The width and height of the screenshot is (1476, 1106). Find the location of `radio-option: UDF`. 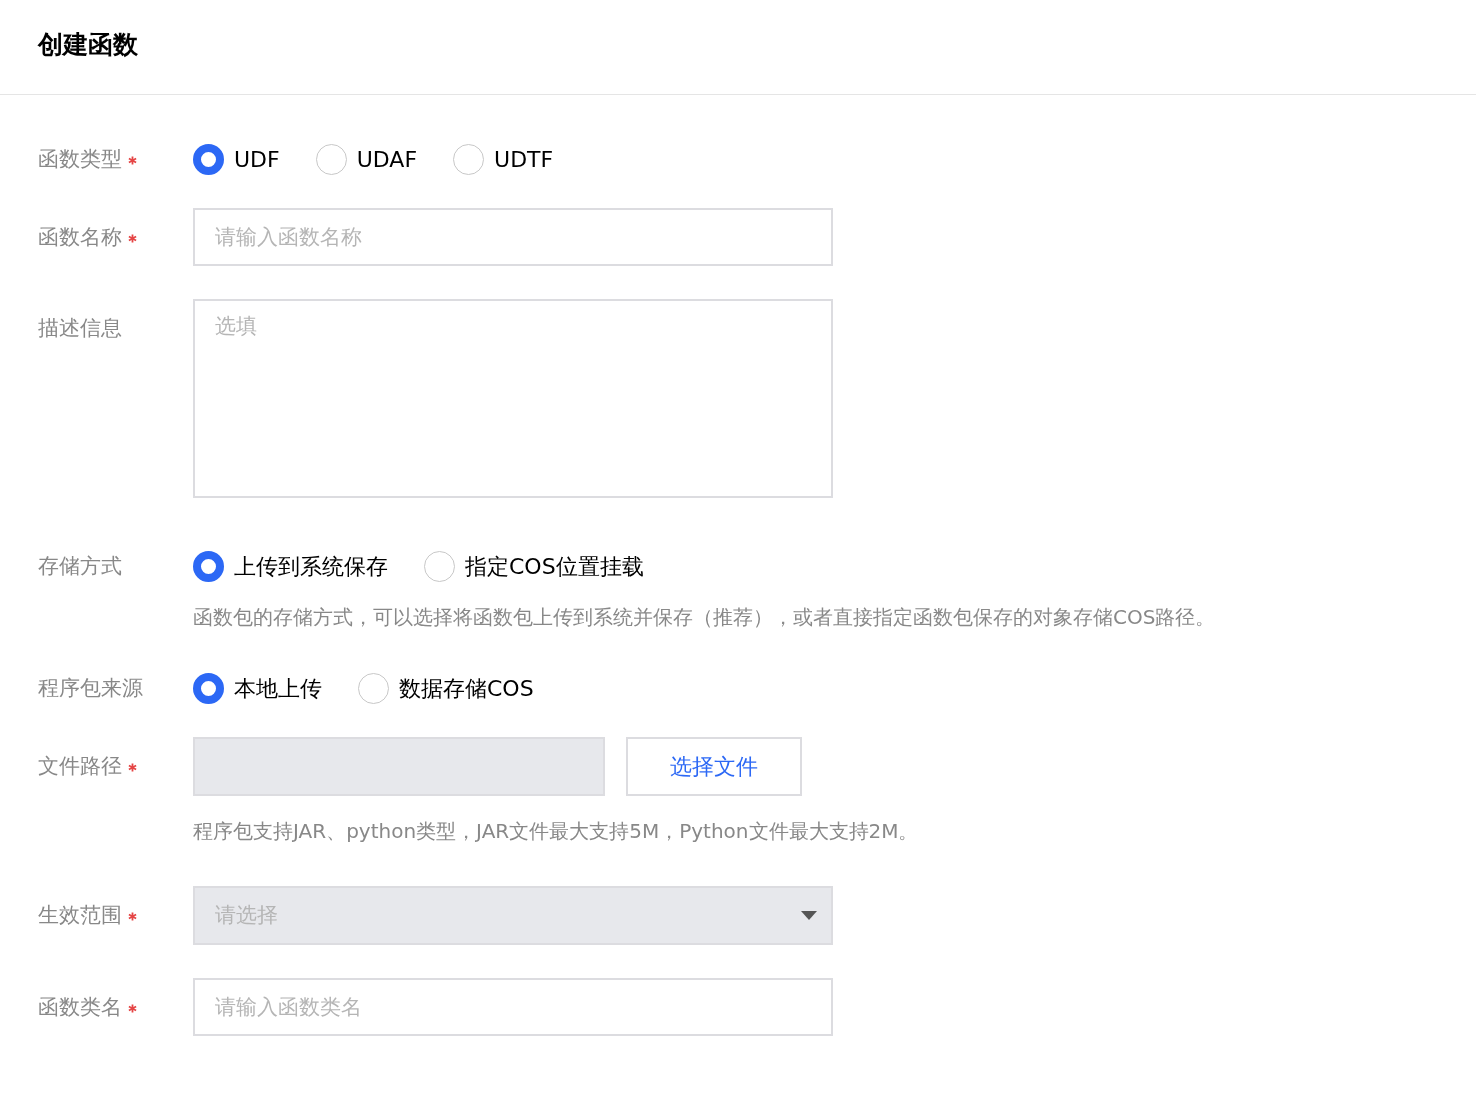

radio-option: UDF is located at coordinates (236, 159).